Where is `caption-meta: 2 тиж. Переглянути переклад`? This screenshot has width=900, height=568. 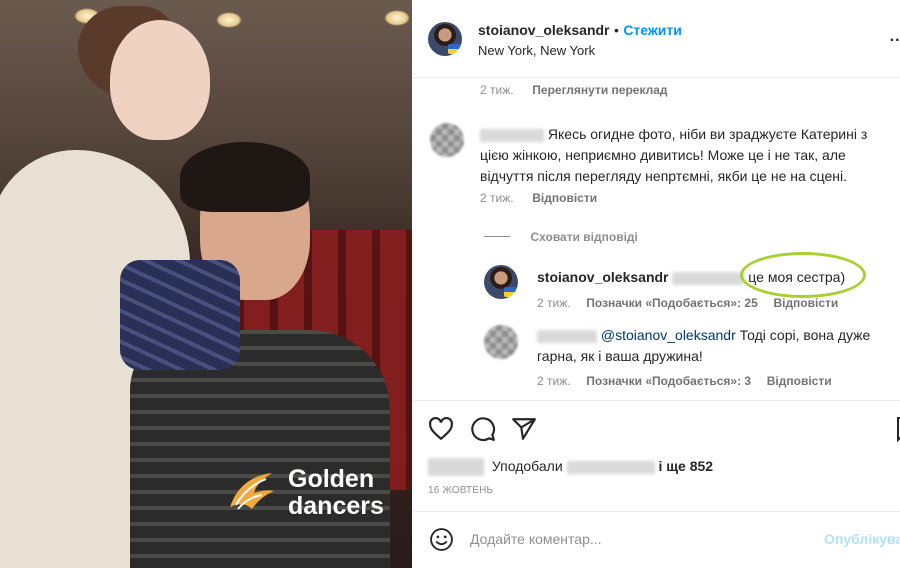
caption-meta: 2 тиж. Переглянути переклад is located at coordinates (574, 90).